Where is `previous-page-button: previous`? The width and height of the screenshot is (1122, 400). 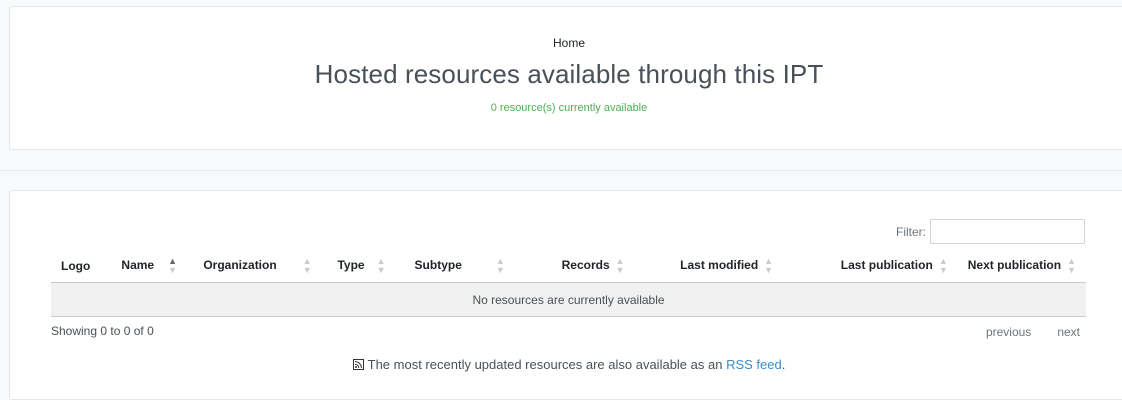
previous-page-button: previous is located at coordinates (1008, 332).